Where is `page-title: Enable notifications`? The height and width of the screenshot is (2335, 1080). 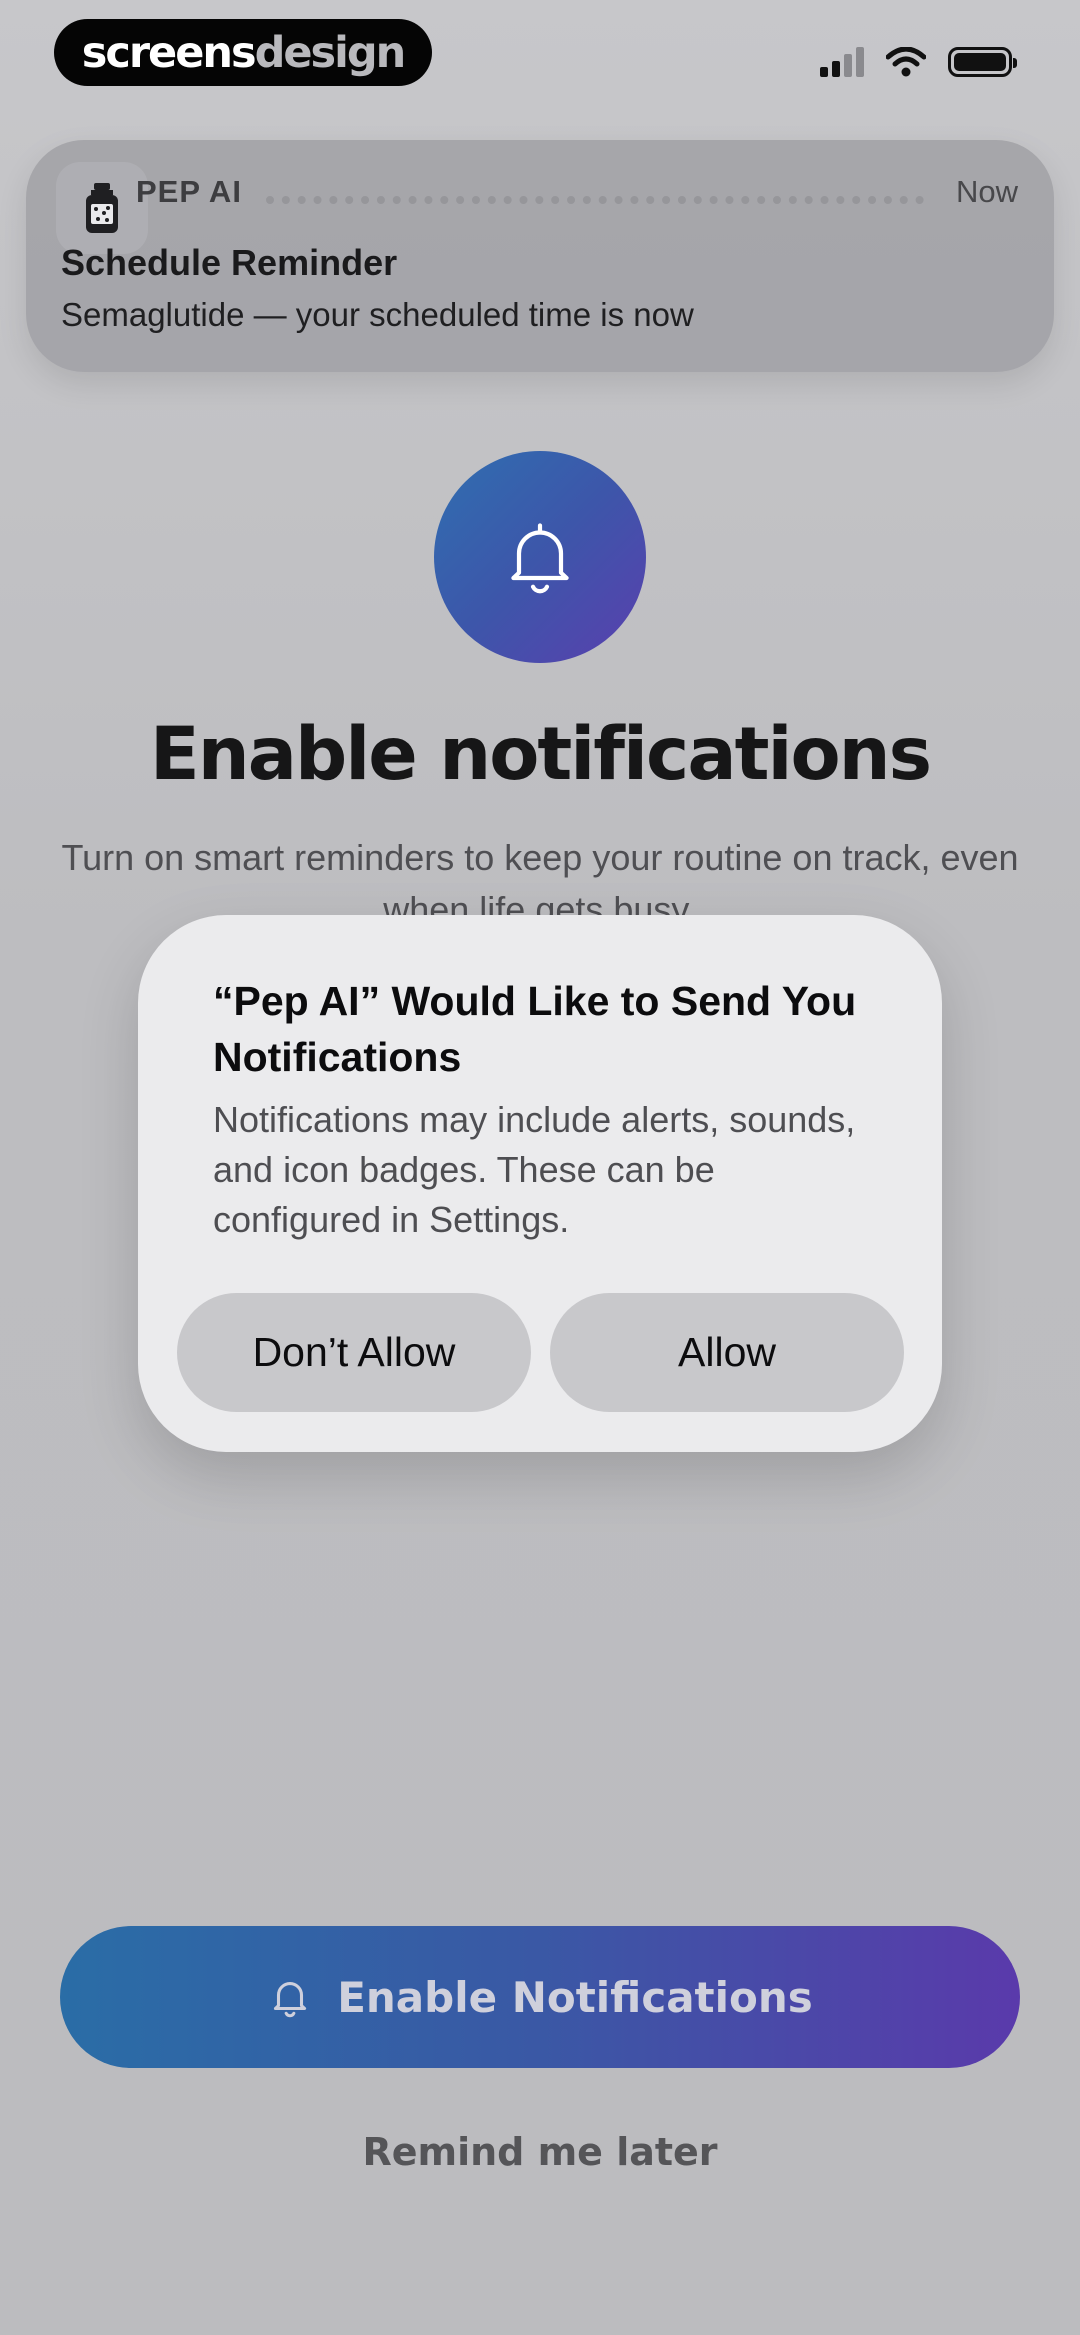
page-title: Enable notifications is located at coordinates (540, 754).